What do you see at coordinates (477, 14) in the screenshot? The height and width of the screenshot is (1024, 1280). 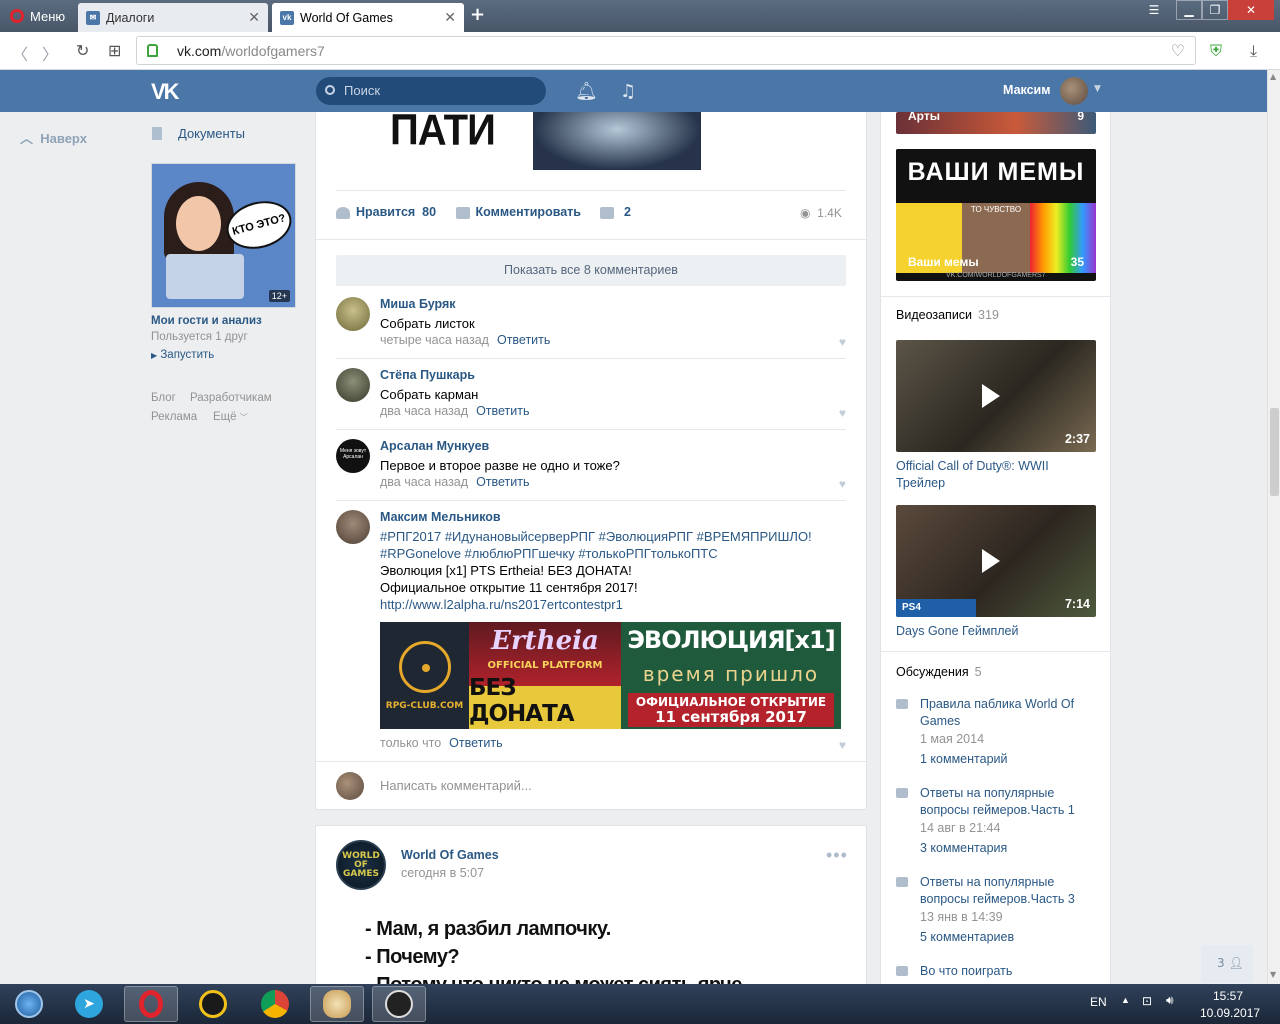 I see `new-tab-plus-icon: +` at bounding box center [477, 14].